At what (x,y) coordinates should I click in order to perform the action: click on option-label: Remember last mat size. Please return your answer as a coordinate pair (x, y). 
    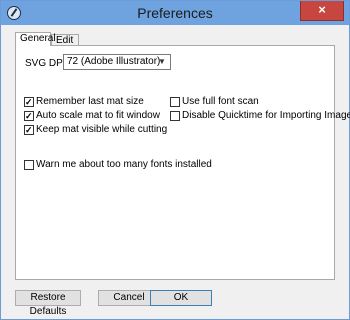
    Looking at the image, I should click on (90, 101).